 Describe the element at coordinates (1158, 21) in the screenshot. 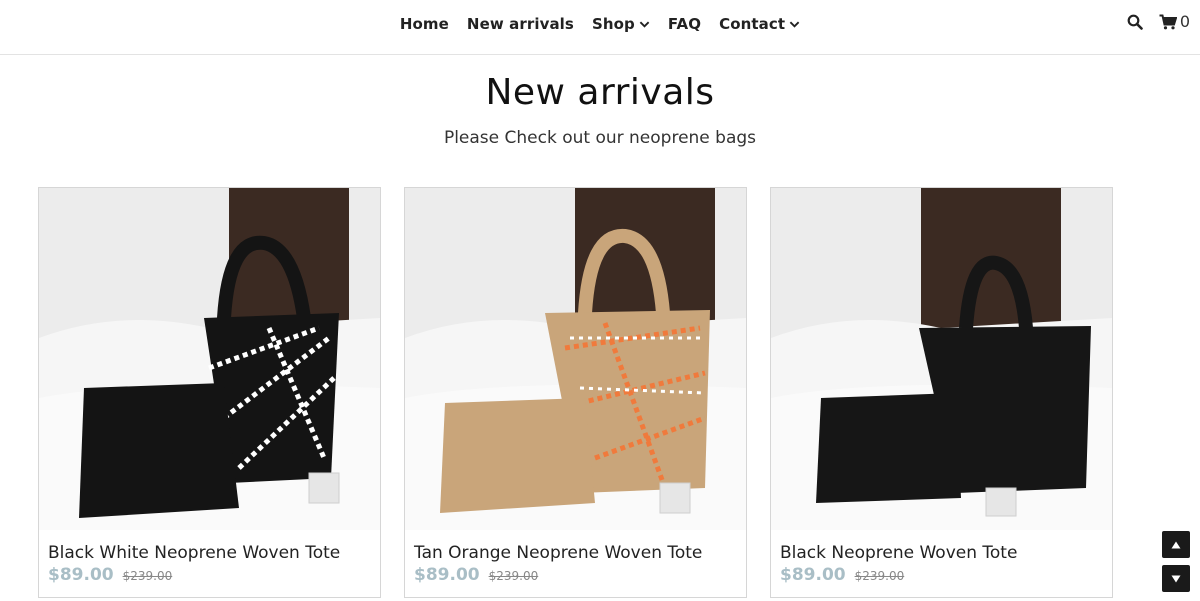

I see `header-tools: 0` at that location.